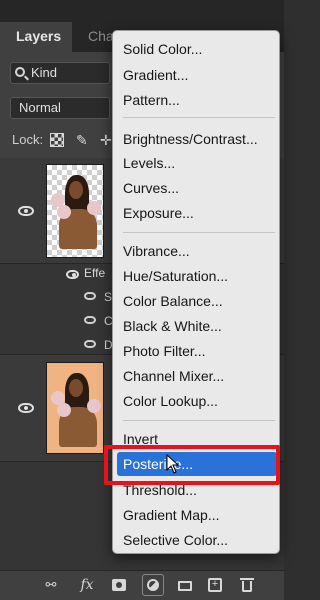 The height and width of the screenshot is (600, 320). What do you see at coordinates (51, 585) in the screenshot?
I see `link-icon: ⚯` at bounding box center [51, 585].